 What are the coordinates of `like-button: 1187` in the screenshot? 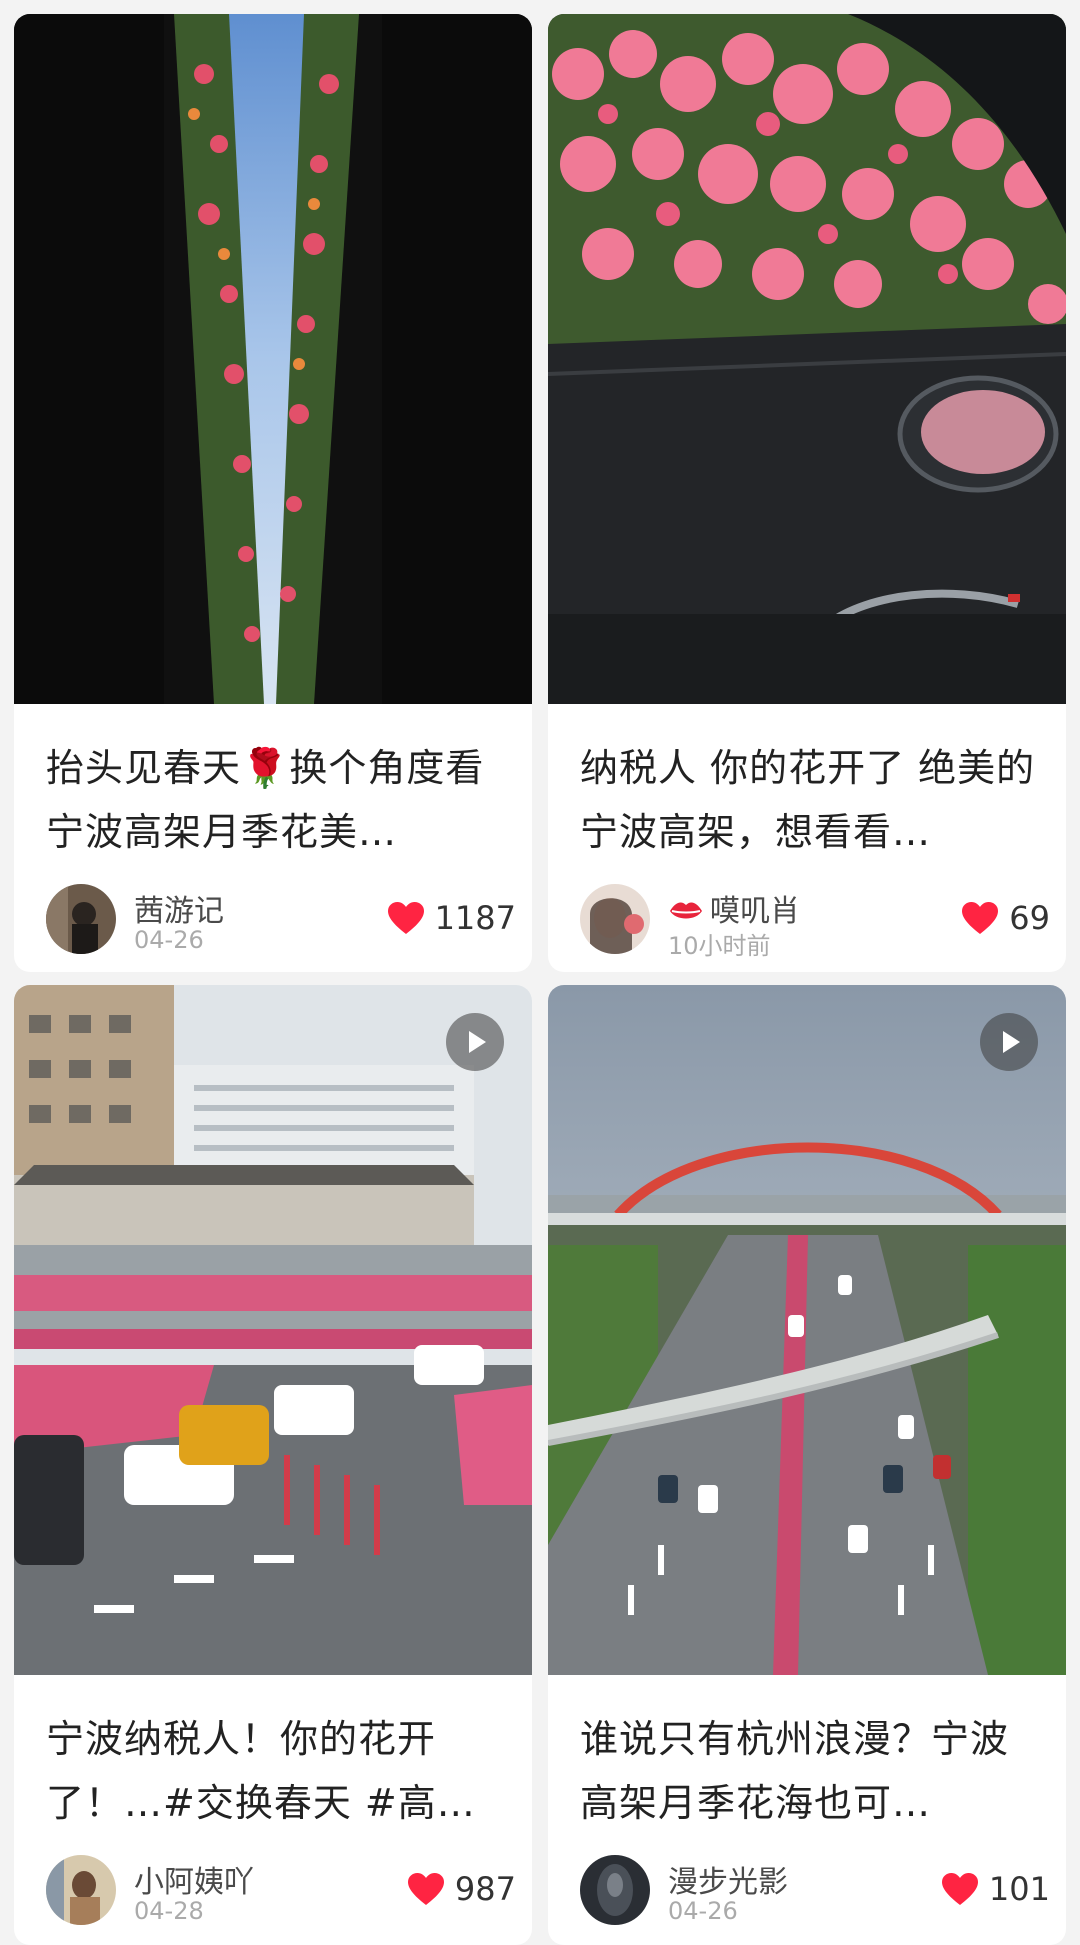 It's located at (451, 918).